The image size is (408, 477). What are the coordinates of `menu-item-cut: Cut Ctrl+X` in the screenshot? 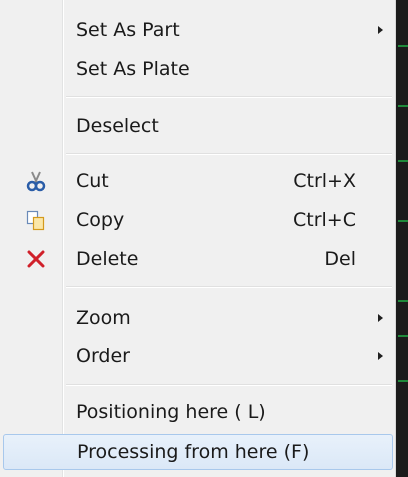 It's located at (198, 181).